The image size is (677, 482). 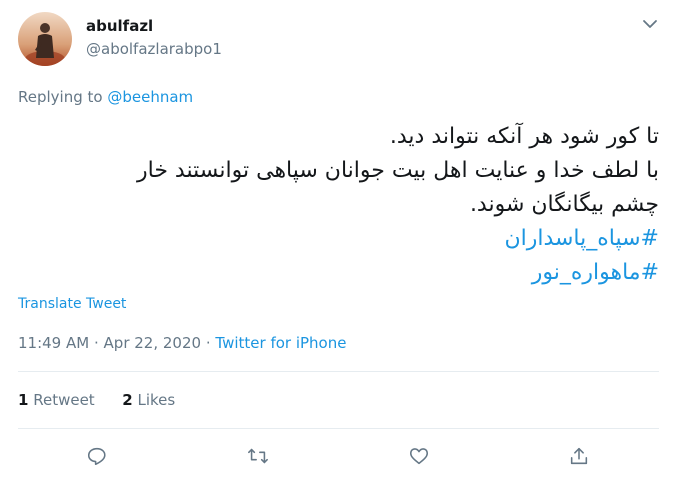 I want to click on replying-to-label: Replying to, so click(x=60, y=97).